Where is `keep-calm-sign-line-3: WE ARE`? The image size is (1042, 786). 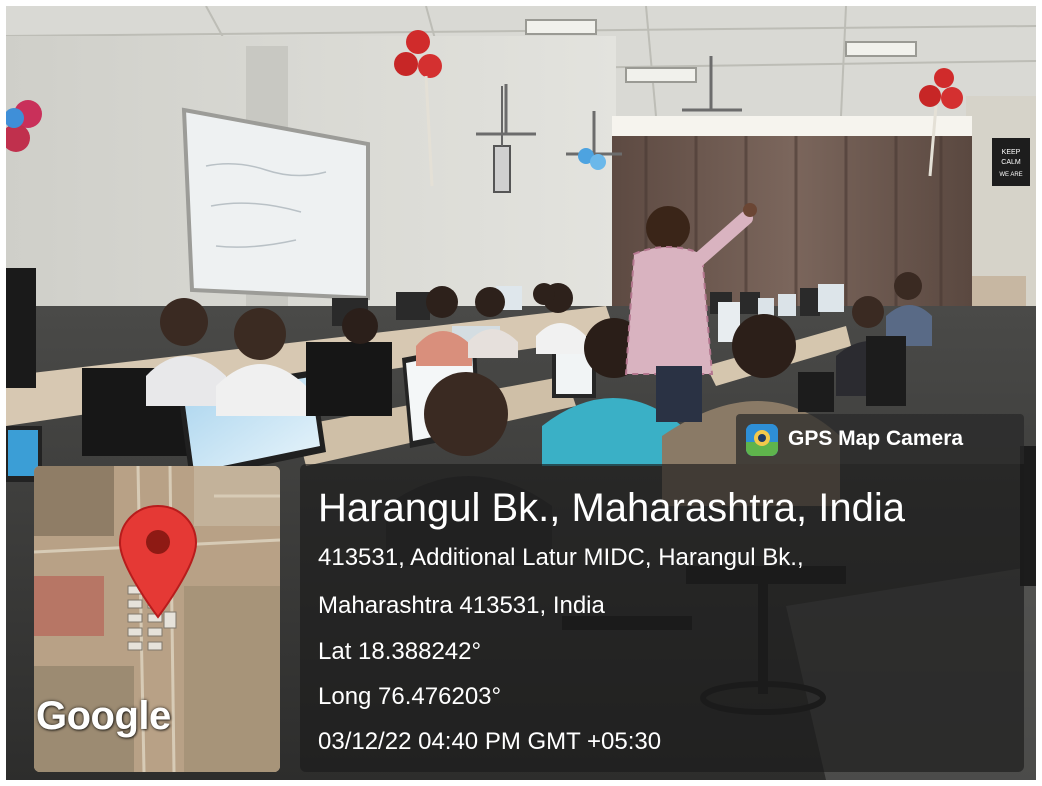 keep-calm-sign-line-3: WE ARE is located at coordinates (1010, 175).